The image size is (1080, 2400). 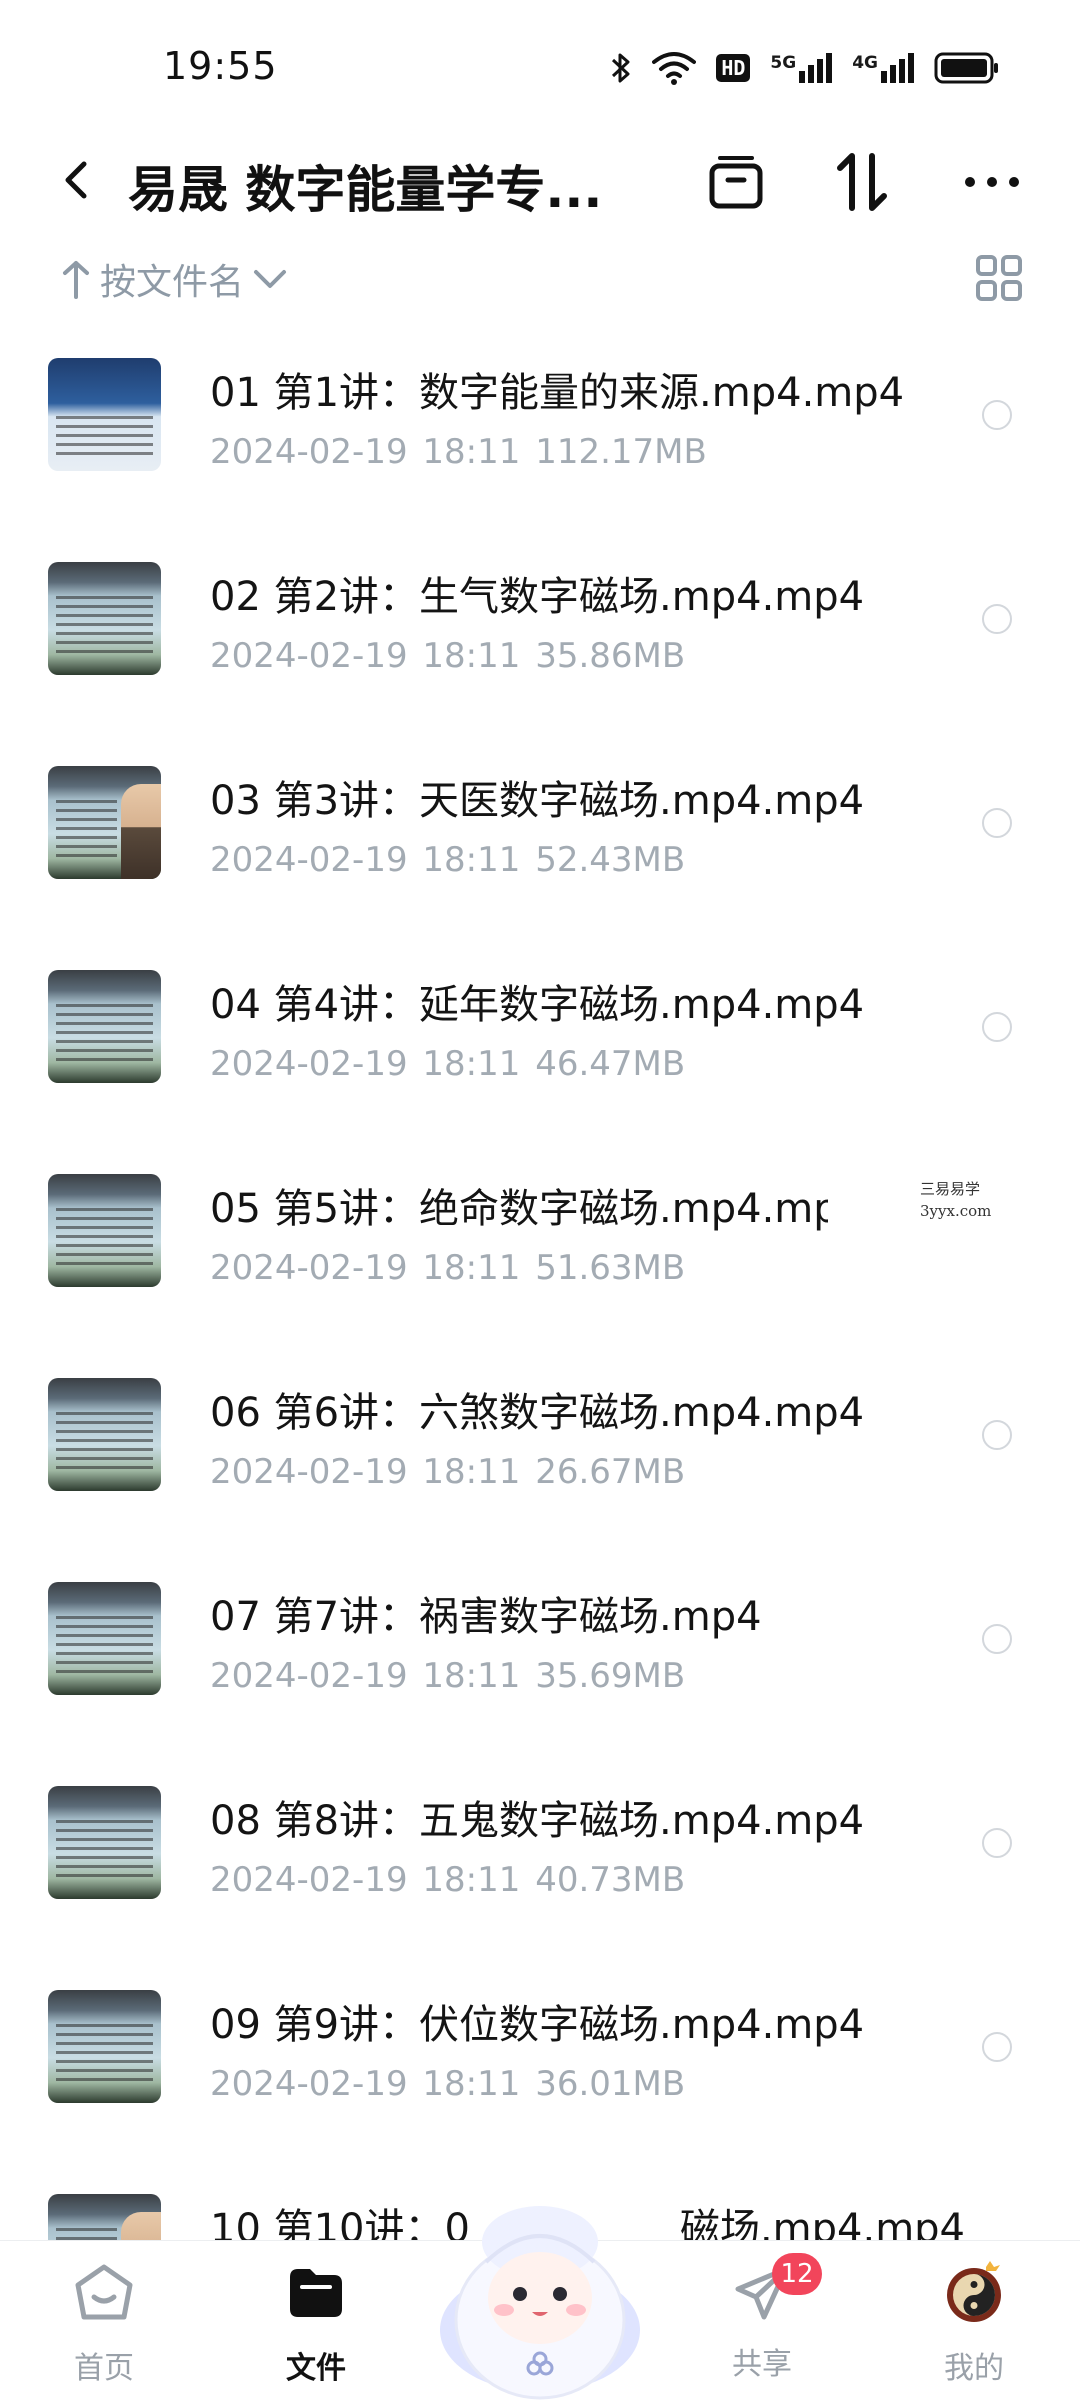 I want to click on nav-files: 文件, so click(x=316, y=2324).